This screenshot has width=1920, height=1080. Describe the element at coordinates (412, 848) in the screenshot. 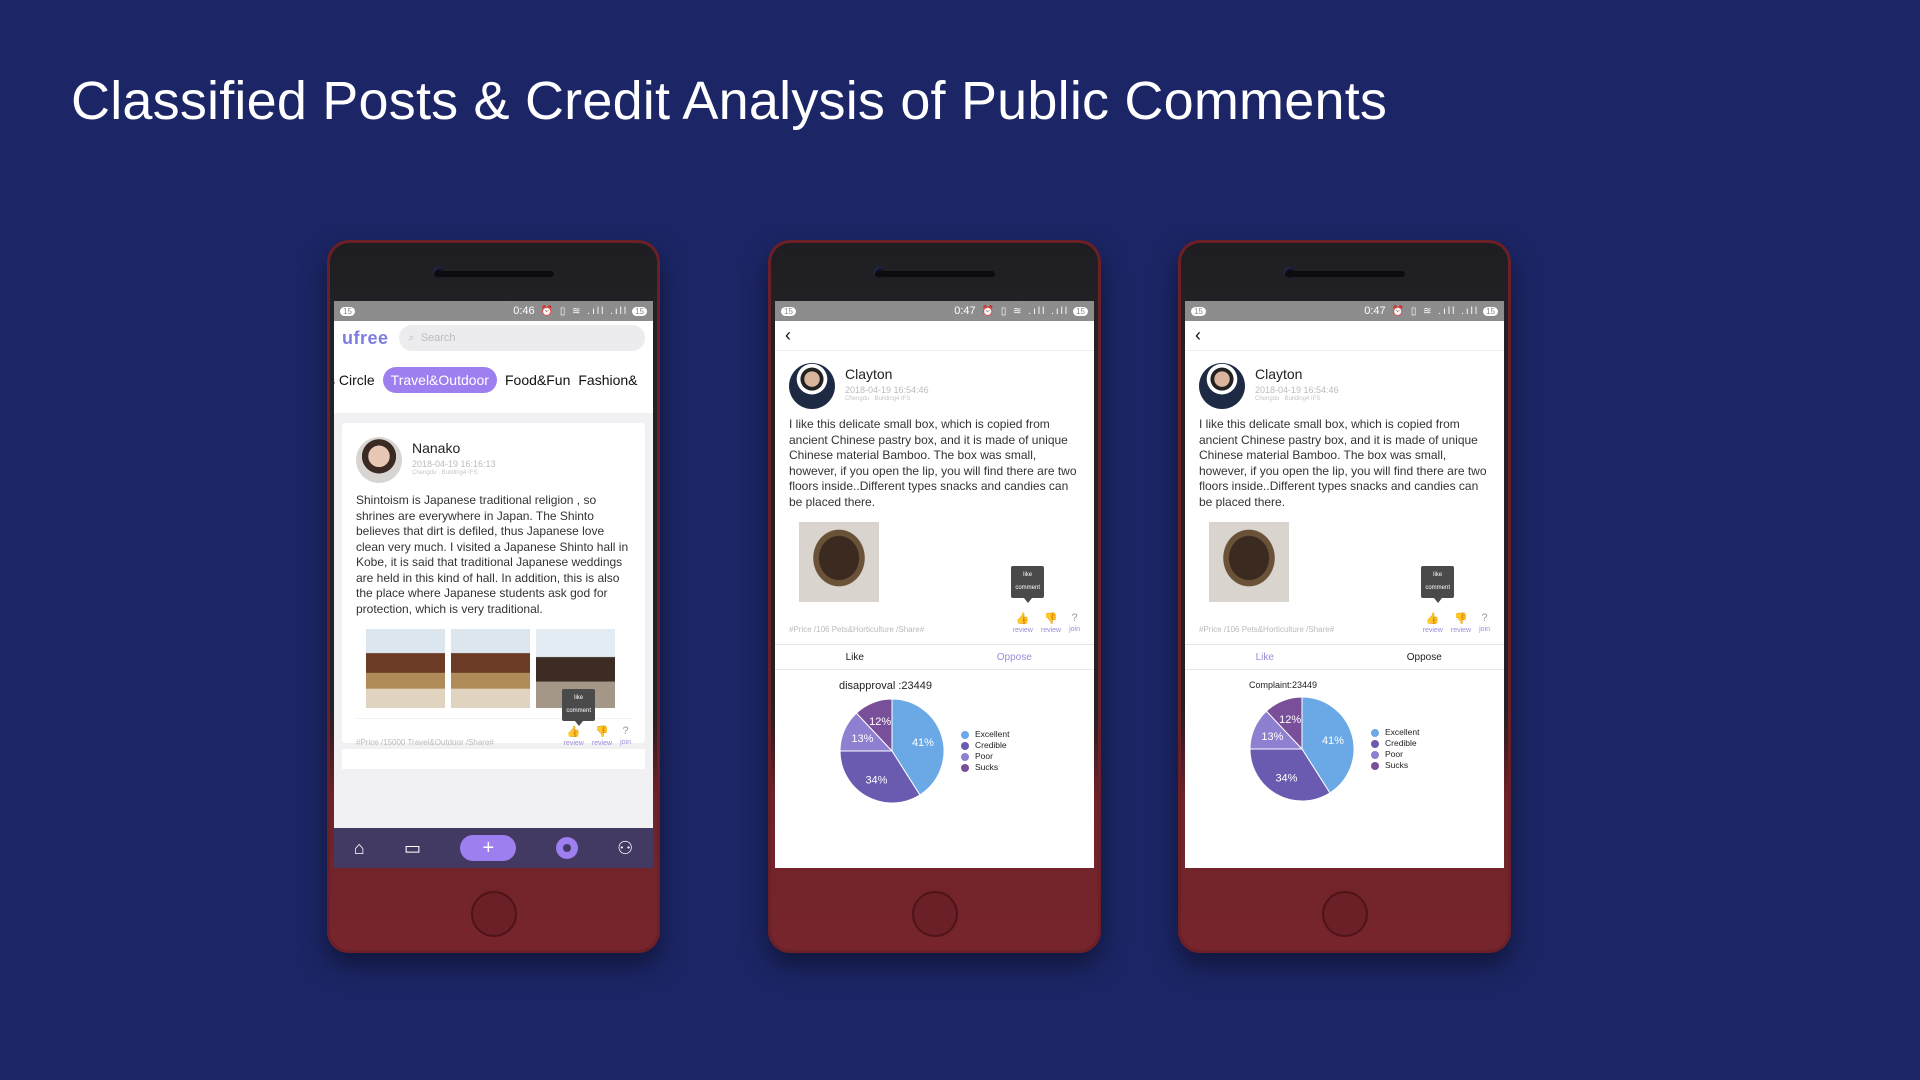

I see `chat-icon: ▭` at that location.